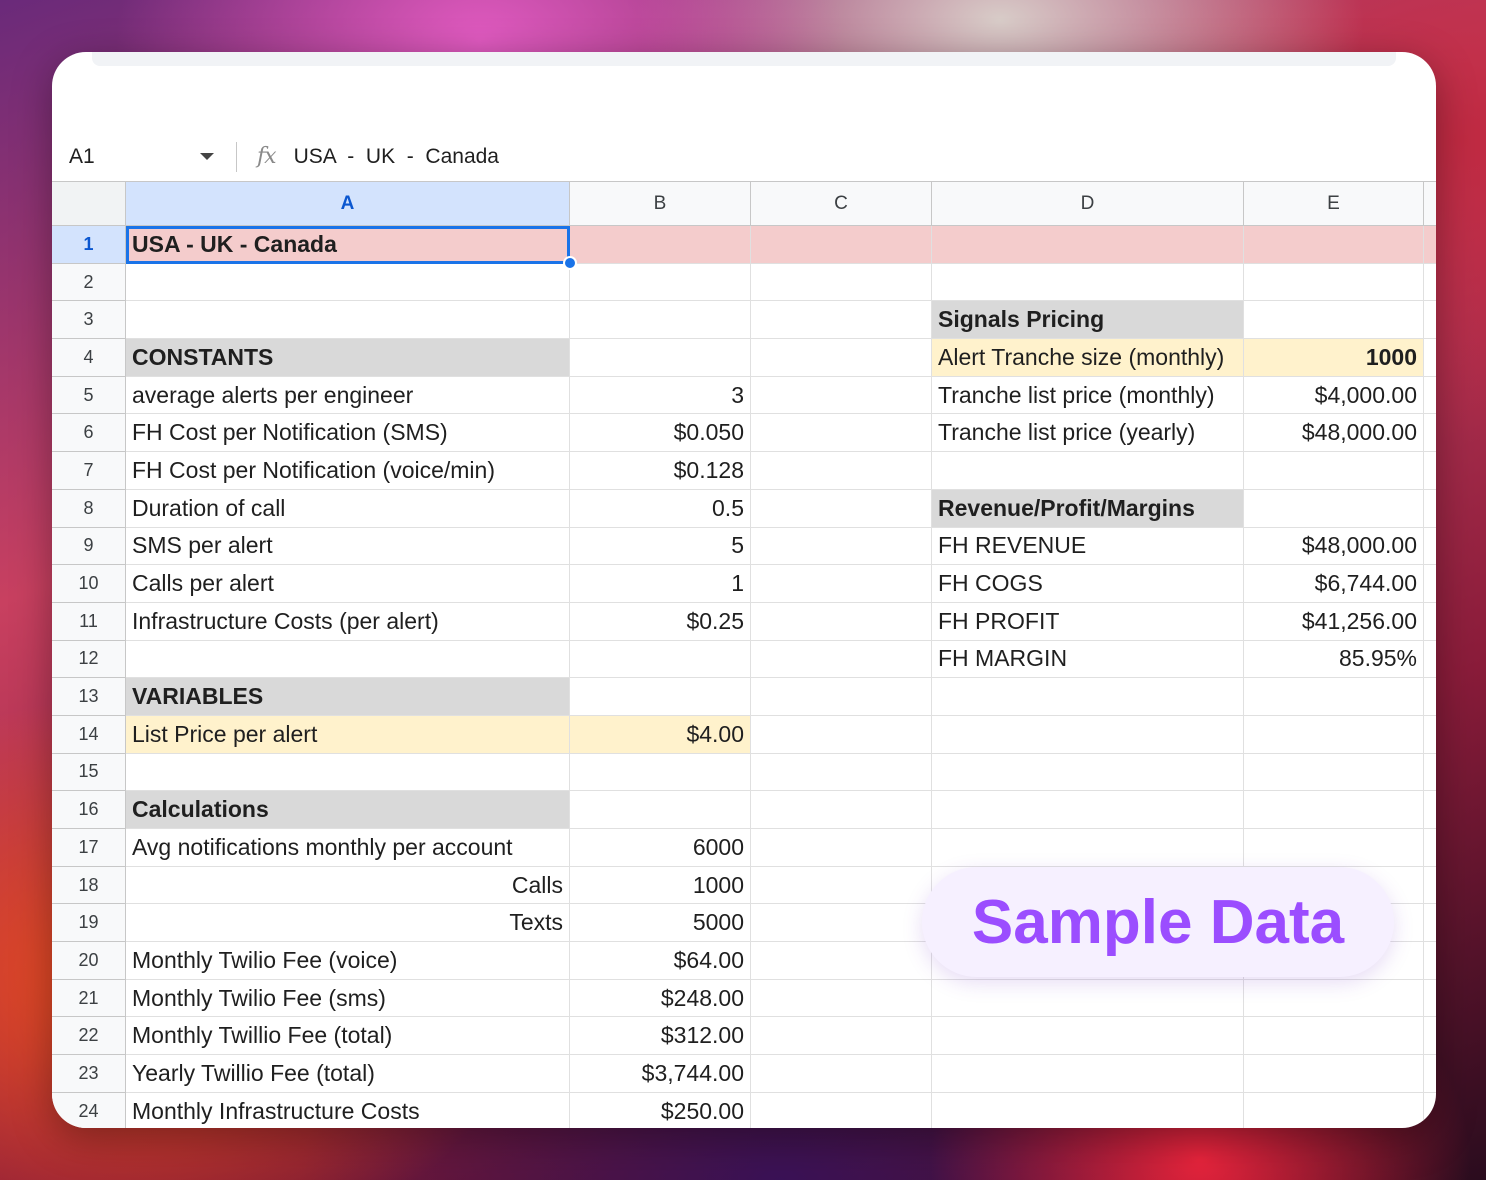  I want to click on row-header: 11, so click(89, 621).